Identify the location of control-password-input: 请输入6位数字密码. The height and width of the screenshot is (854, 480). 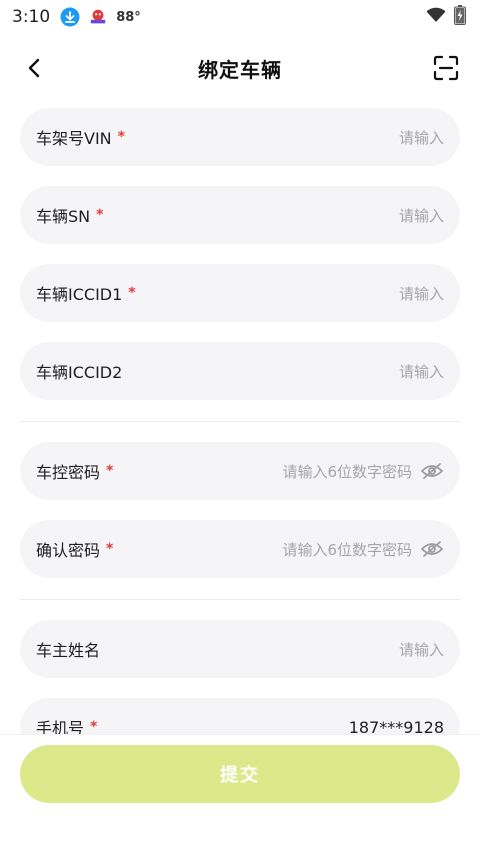
(347, 471).